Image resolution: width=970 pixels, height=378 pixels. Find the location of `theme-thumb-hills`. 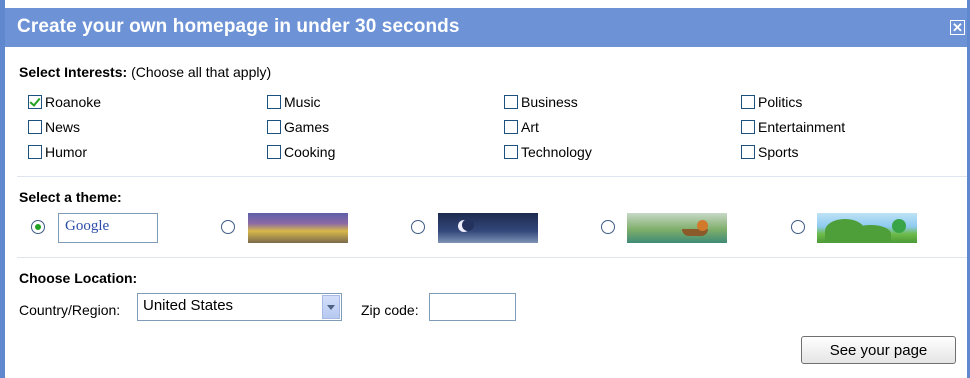

theme-thumb-hills is located at coordinates (867, 228).